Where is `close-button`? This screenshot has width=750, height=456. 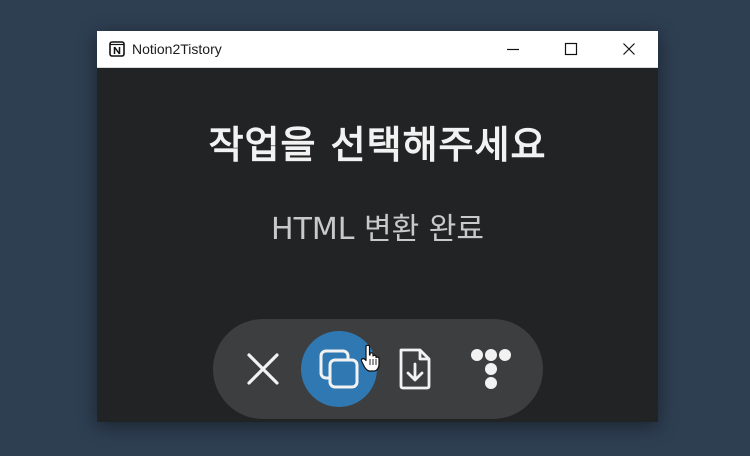
close-button is located at coordinates (629, 49).